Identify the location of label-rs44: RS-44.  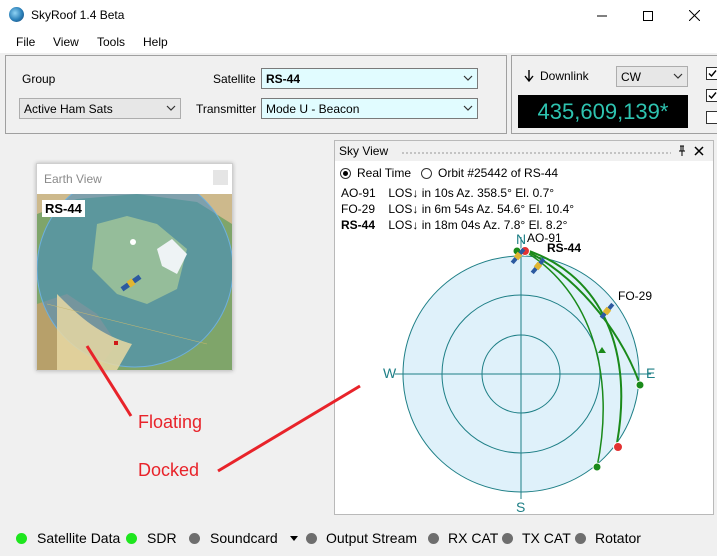
(564, 248).